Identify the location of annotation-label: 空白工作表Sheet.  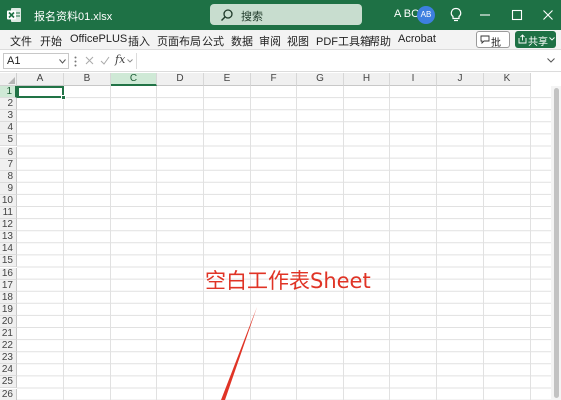
(288, 281).